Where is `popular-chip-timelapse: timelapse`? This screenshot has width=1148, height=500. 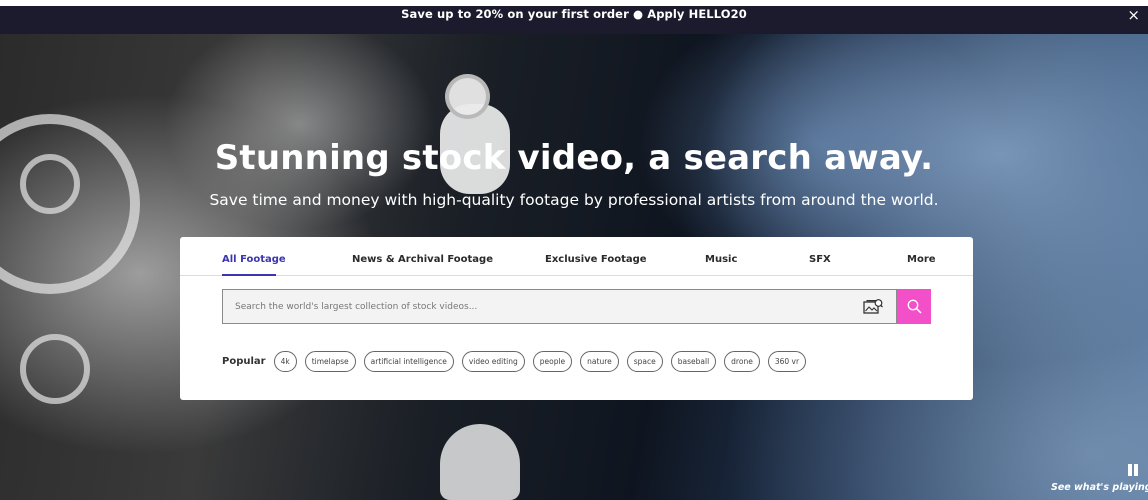 popular-chip-timelapse: timelapse is located at coordinates (330, 361).